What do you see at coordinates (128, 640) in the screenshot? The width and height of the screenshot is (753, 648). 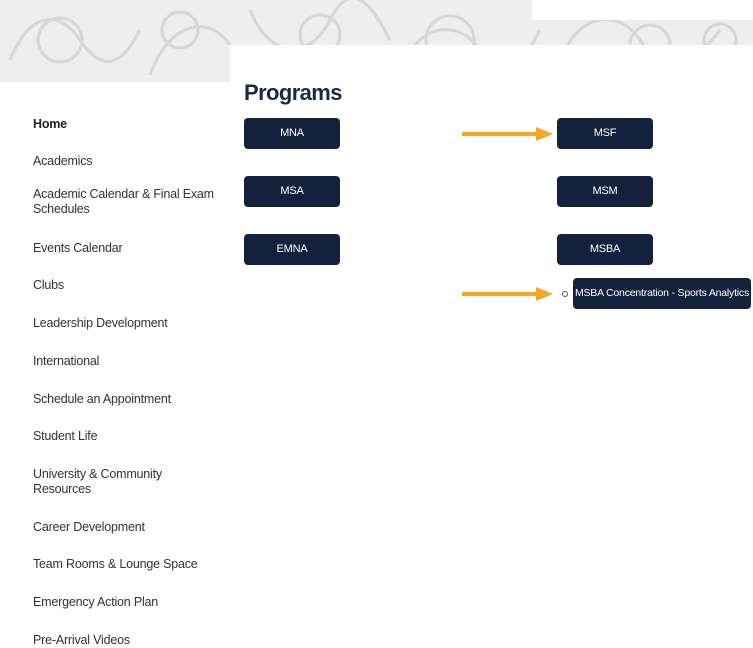 I see `sidebar-item-pre-arrival-videos: Pre-Arrival Videos` at bounding box center [128, 640].